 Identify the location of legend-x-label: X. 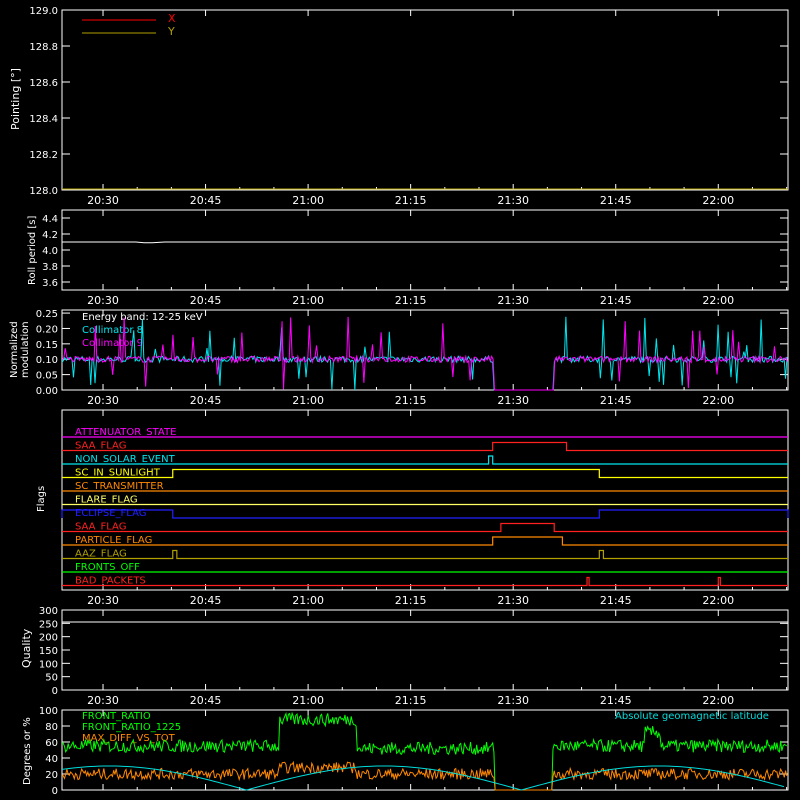
(172, 18).